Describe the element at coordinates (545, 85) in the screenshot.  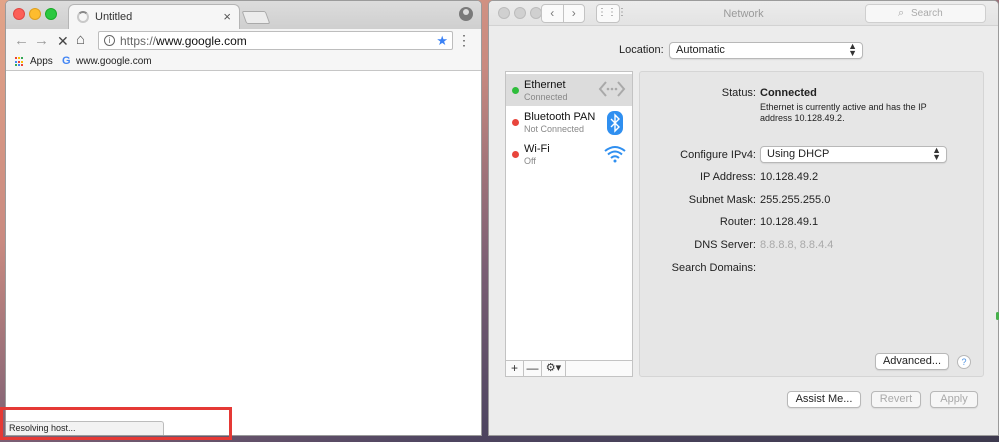
I see `service-name: Ethernet` at that location.